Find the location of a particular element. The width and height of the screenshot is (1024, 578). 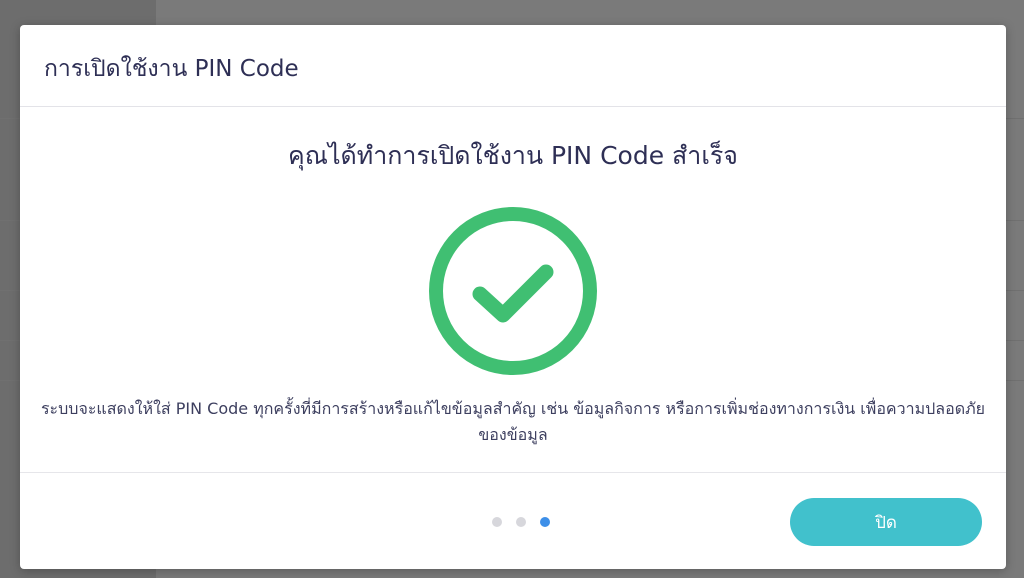

check-circle-icon is located at coordinates (513, 291).